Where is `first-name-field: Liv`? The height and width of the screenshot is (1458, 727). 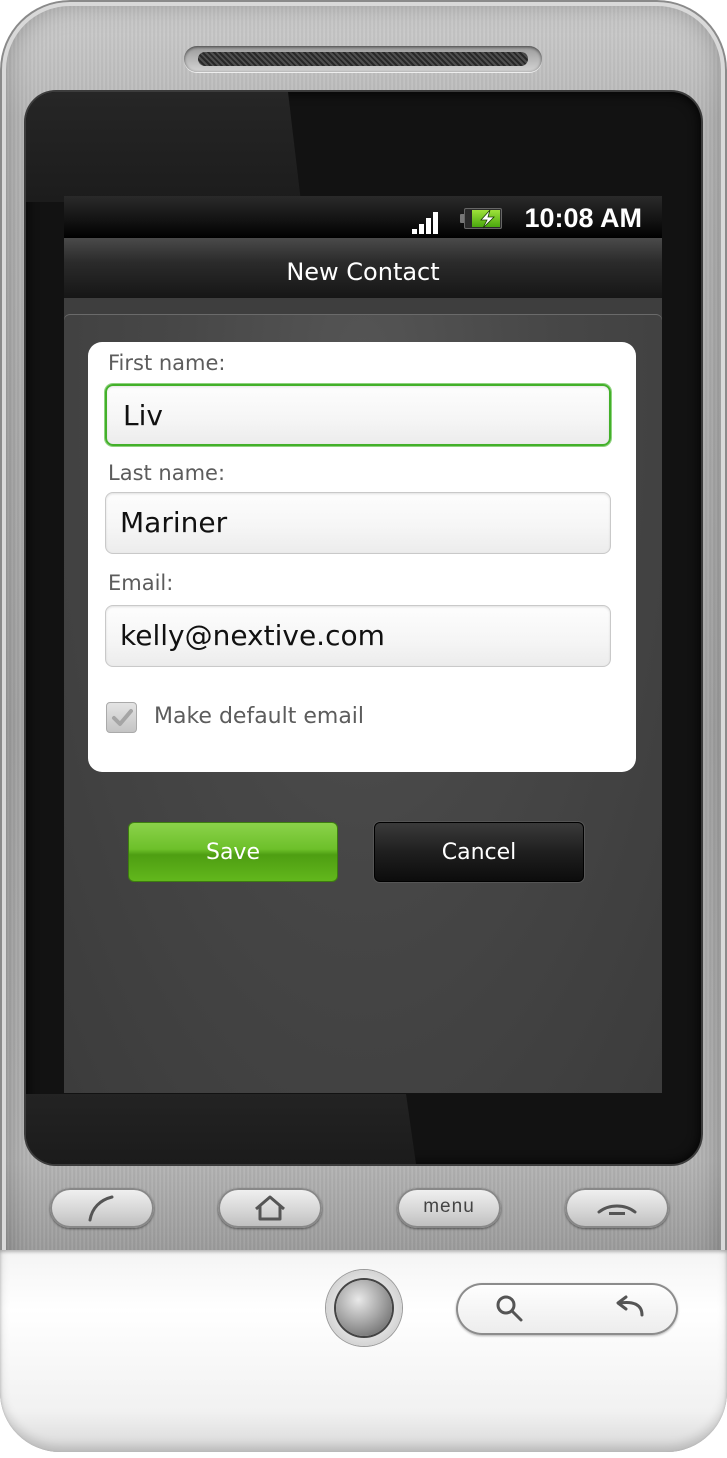
first-name-field: Liv is located at coordinates (358, 415).